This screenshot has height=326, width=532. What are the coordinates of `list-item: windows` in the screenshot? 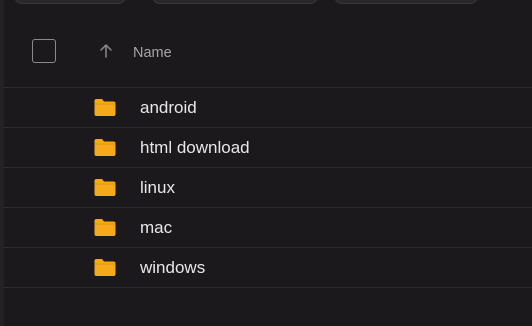 It's located at (268, 268).